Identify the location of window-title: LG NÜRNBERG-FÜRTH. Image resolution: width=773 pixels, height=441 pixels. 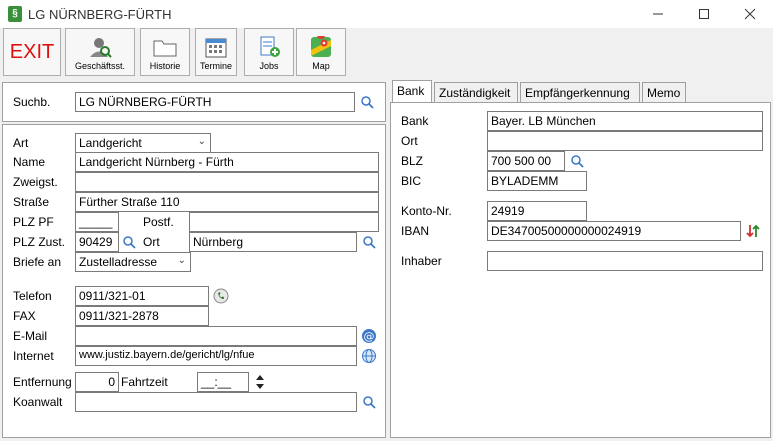
(100, 14).